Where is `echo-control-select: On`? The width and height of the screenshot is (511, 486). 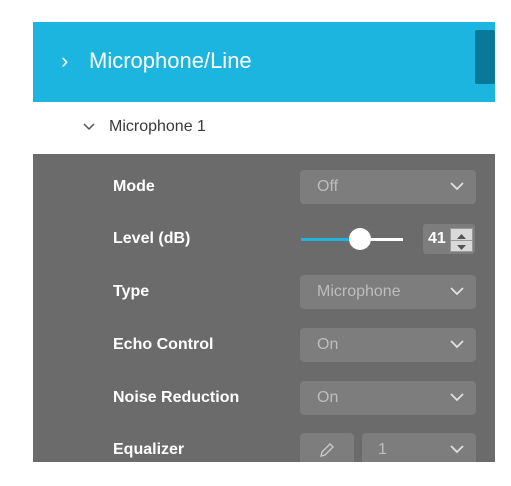
echo-control-select: On is located at coordinates (388, 345).